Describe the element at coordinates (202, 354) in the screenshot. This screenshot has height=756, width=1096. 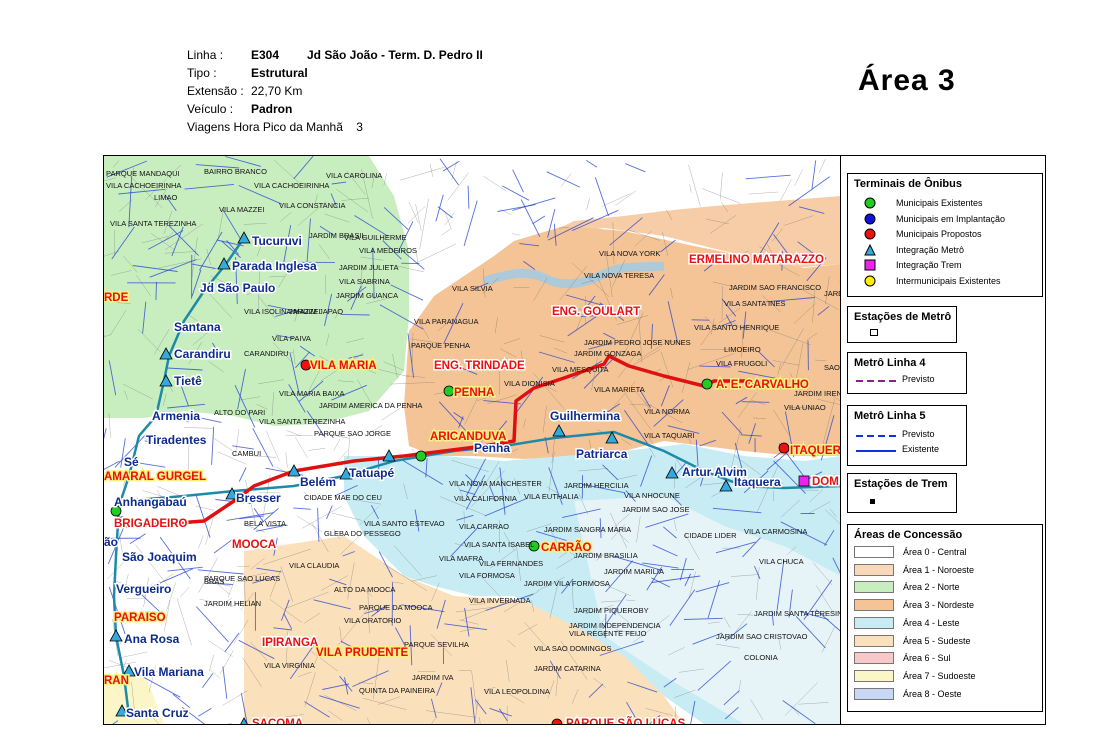
I see `metro-station-label: Carandiru` at that location.